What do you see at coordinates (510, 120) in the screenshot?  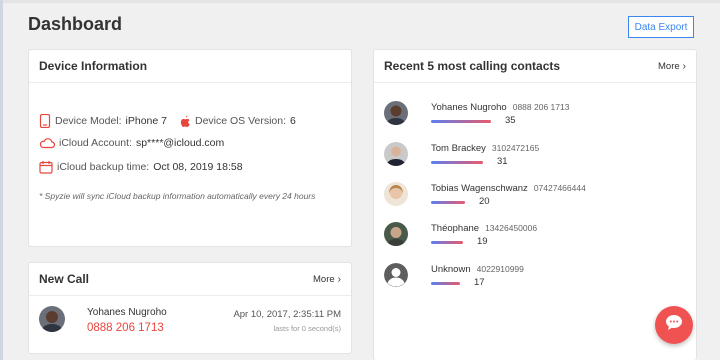 I see `call-count: 35` at bounding box center [510, 120].